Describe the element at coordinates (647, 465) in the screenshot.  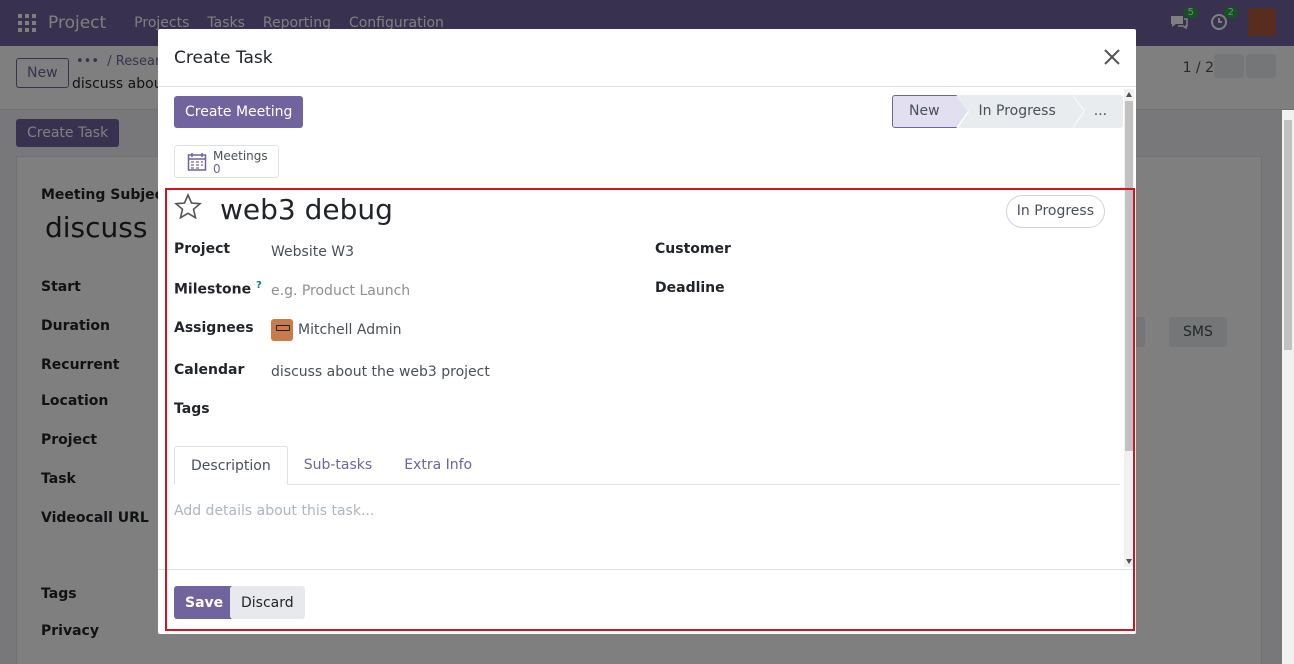
I see `notebook-tabs: Description Sub-tasks Extra Info` at that location.